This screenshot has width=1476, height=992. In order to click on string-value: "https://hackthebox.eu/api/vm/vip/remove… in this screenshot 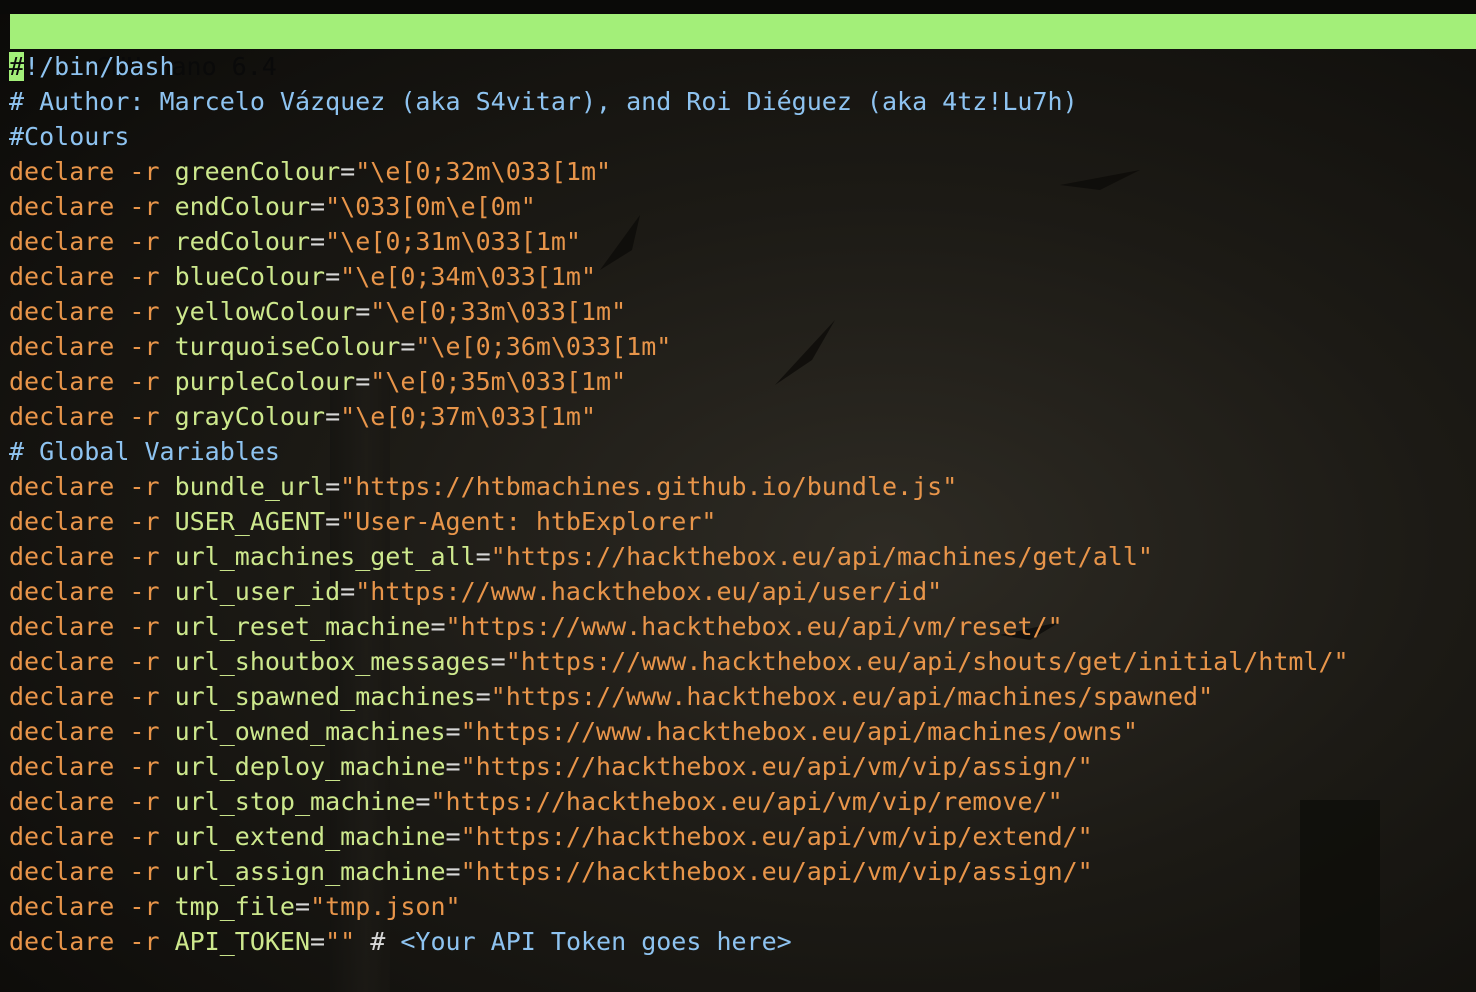, I will do `click(746, 801)`.